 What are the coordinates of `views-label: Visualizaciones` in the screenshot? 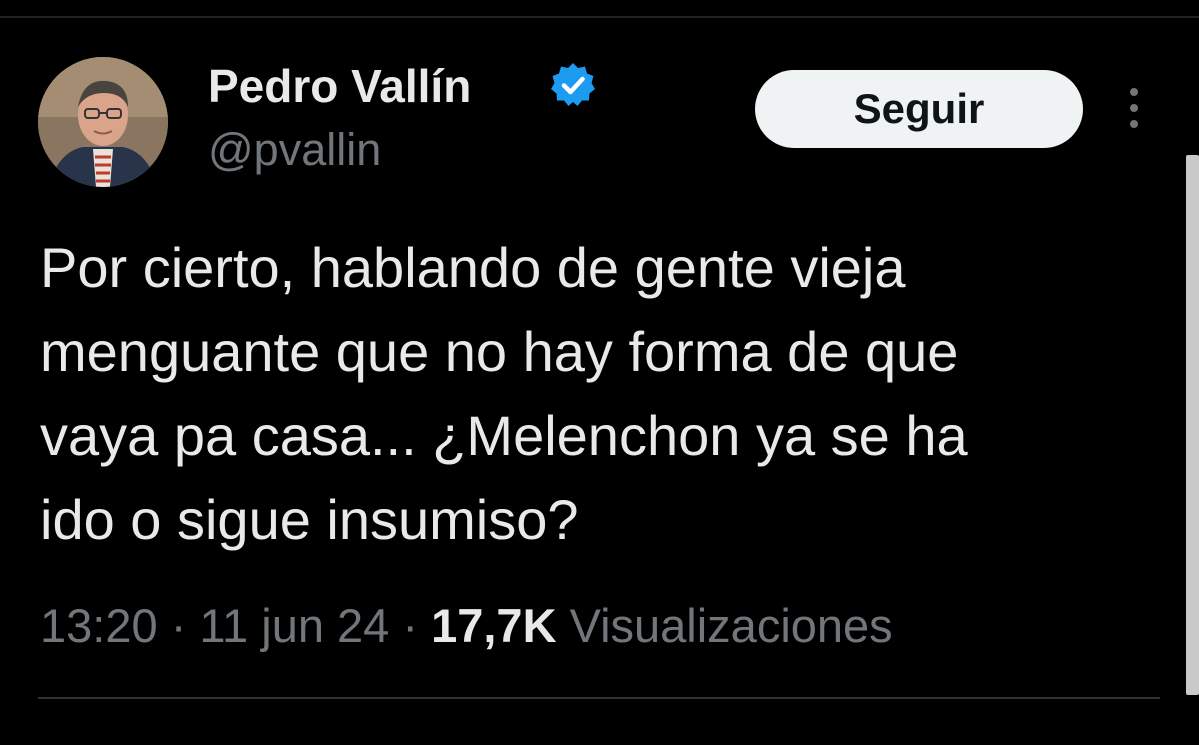 It's located at (731, 625).